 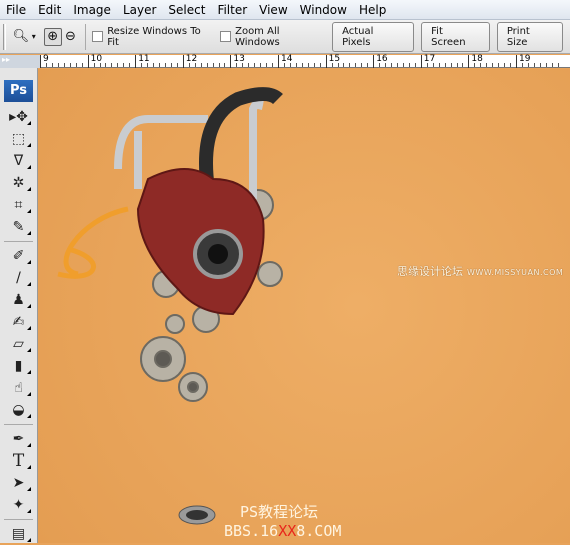 What do you see at coordinates (52, 36) in the screenshot?
I see `zoom-in-icon: ⊕` at bounding box center [52, 36].